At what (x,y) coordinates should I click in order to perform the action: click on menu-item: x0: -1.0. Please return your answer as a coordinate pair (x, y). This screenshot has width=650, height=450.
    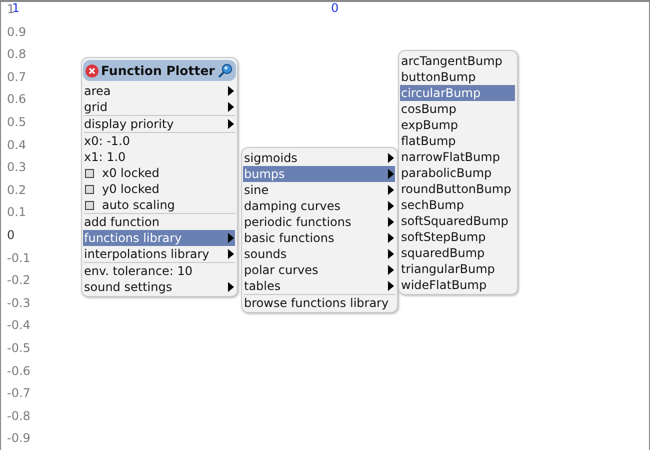
    Looking at the image, I should click on (159, 141).